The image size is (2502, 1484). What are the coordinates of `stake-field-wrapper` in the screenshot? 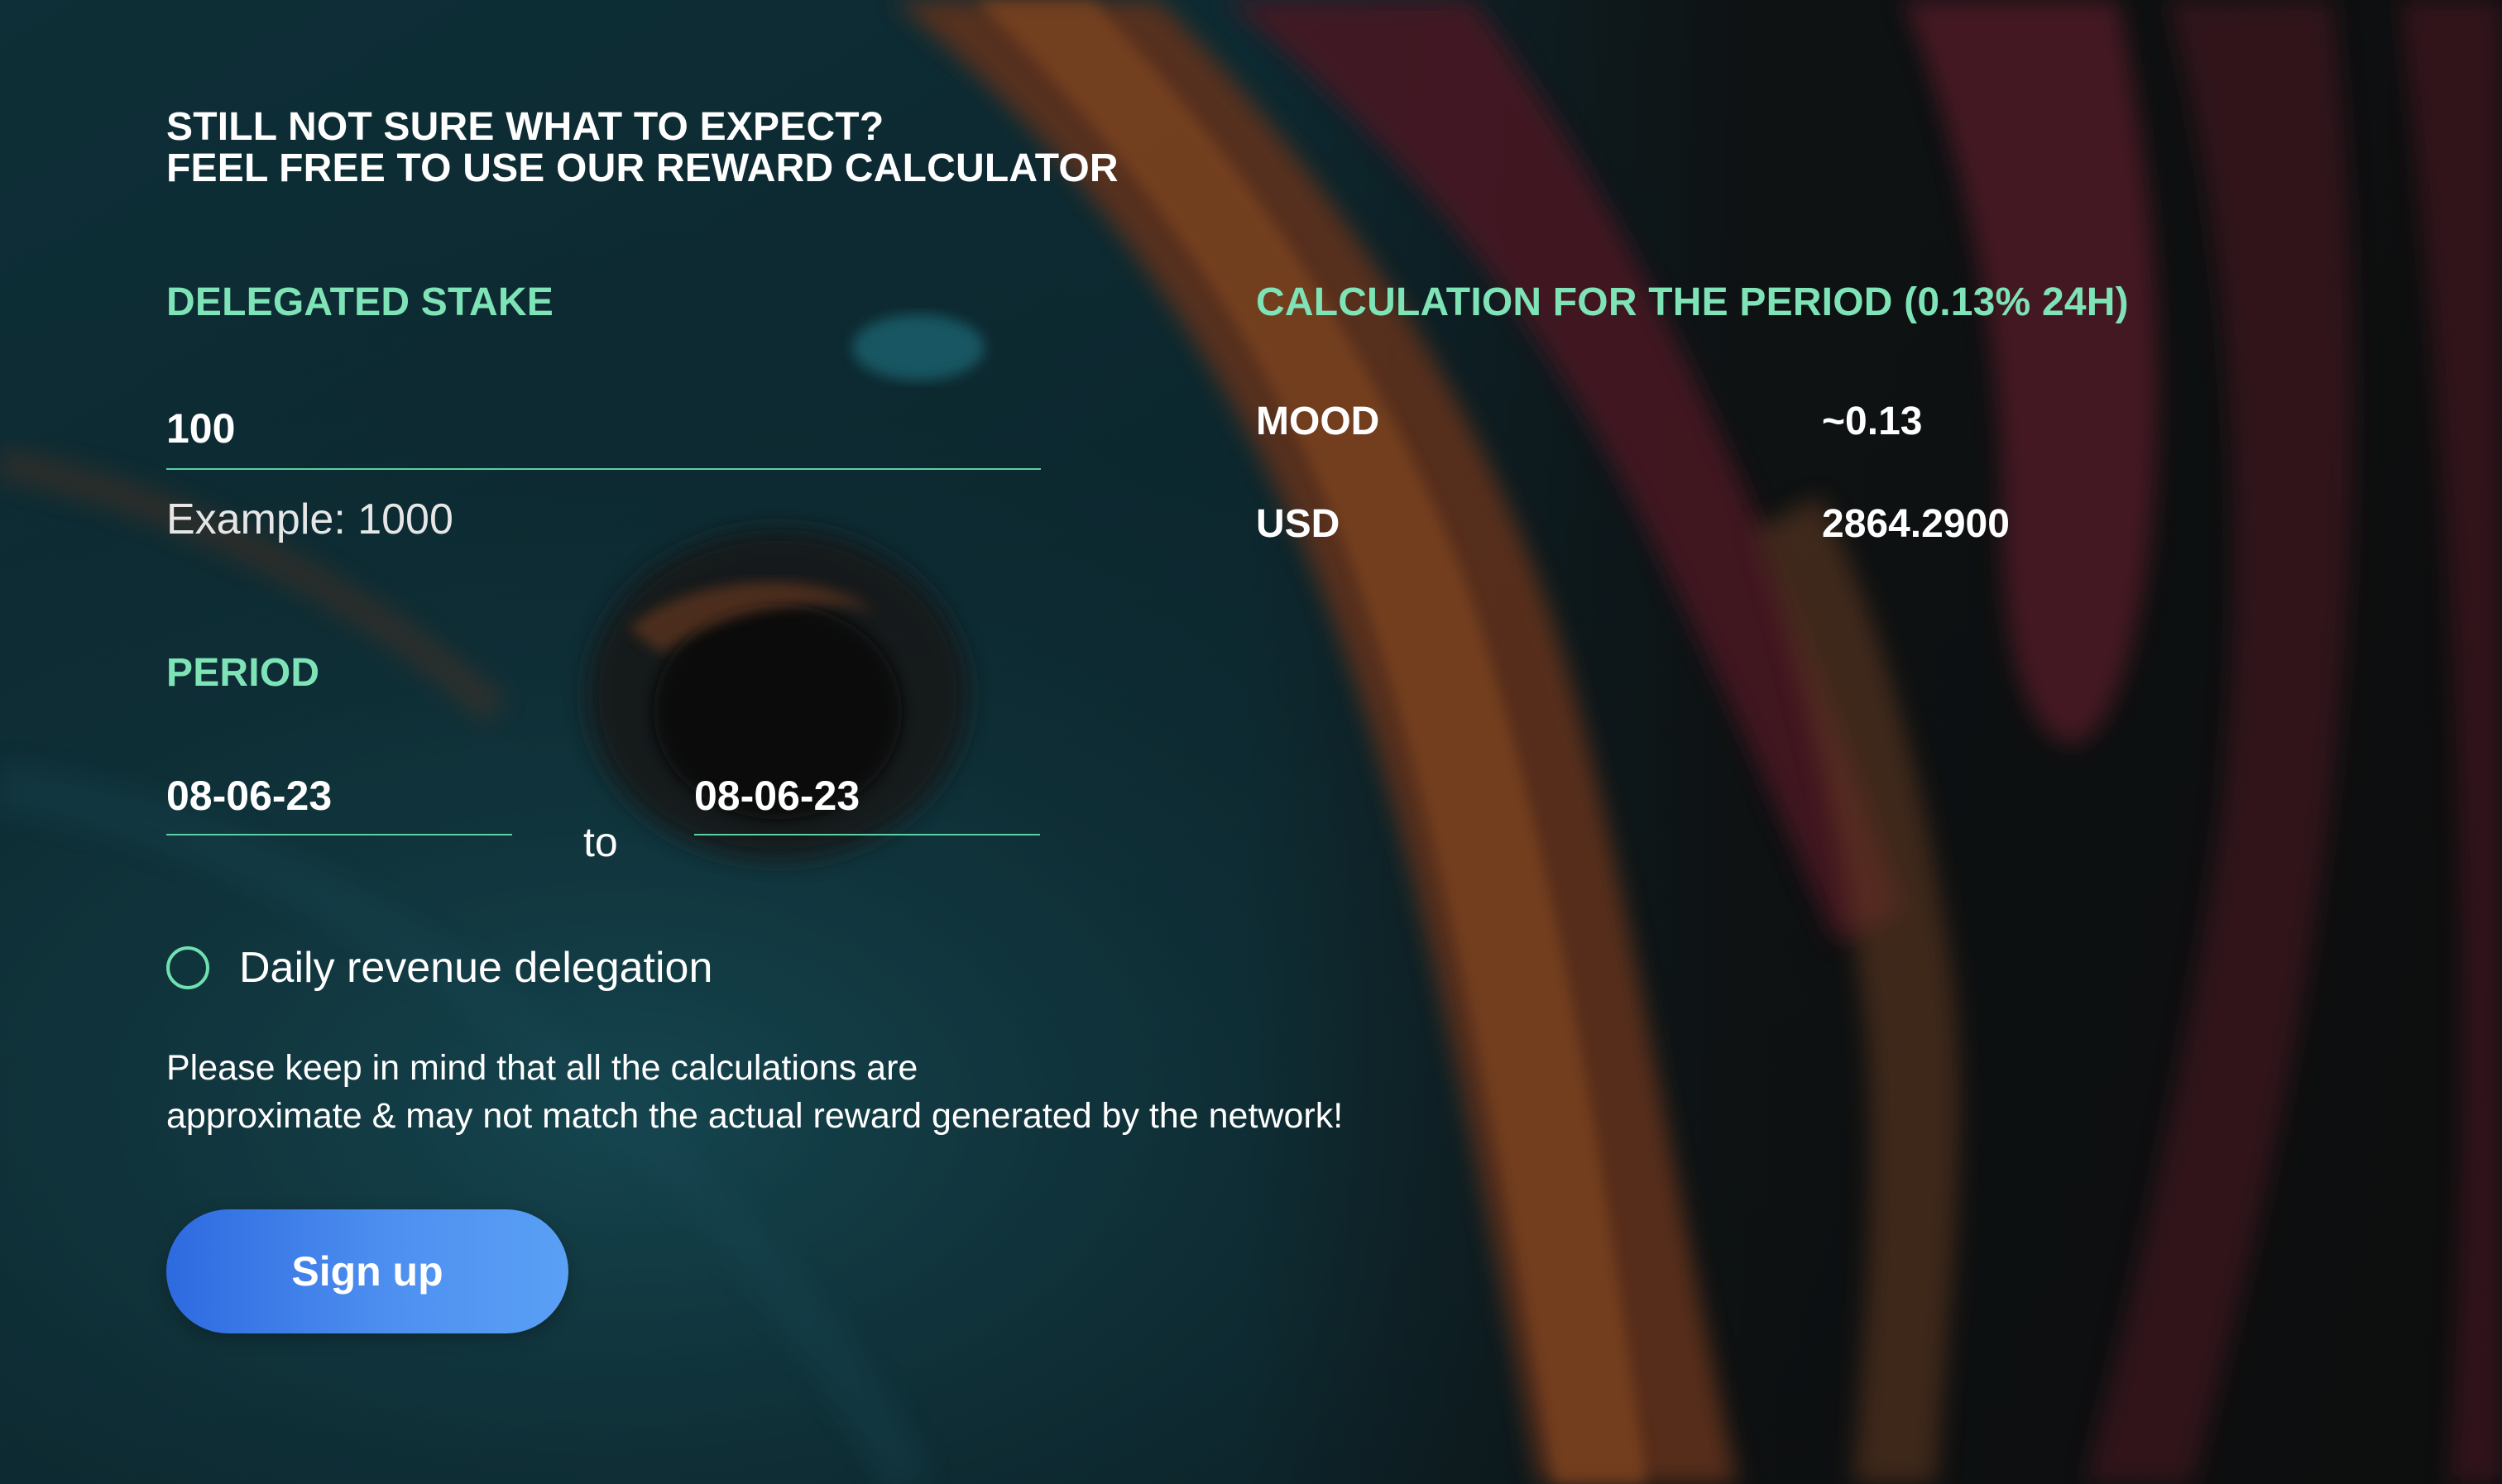 It's located at (603, 430).